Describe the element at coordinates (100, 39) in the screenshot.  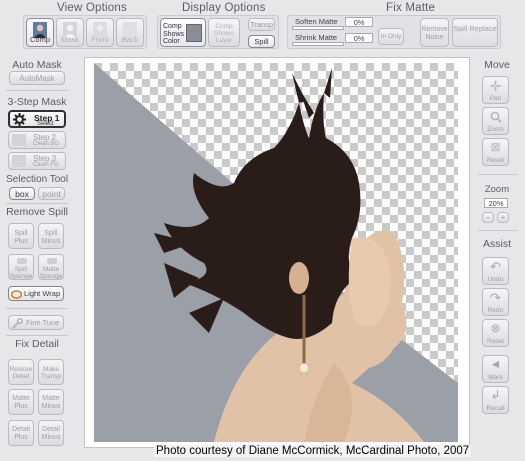
I see `front-view-label: Front` at that location.